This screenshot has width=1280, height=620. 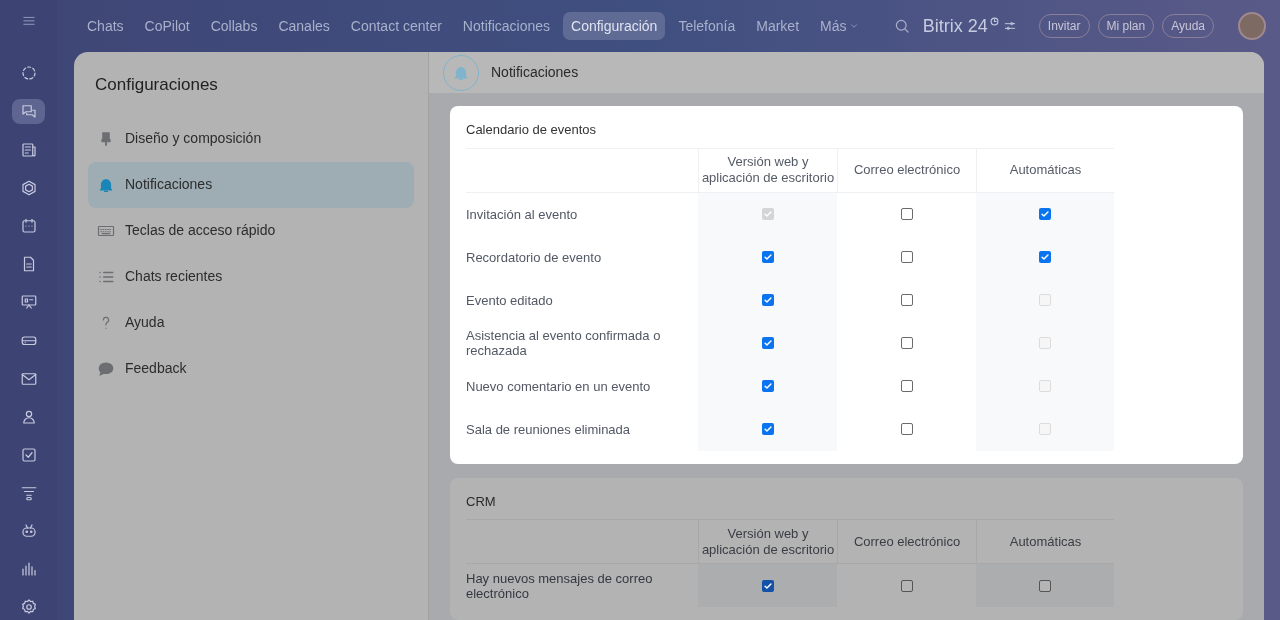 What do you see at coordinates (251, 138) in the screenshot?
I see `menu-item: Diseño y composición` at bounding box center [251, 138].